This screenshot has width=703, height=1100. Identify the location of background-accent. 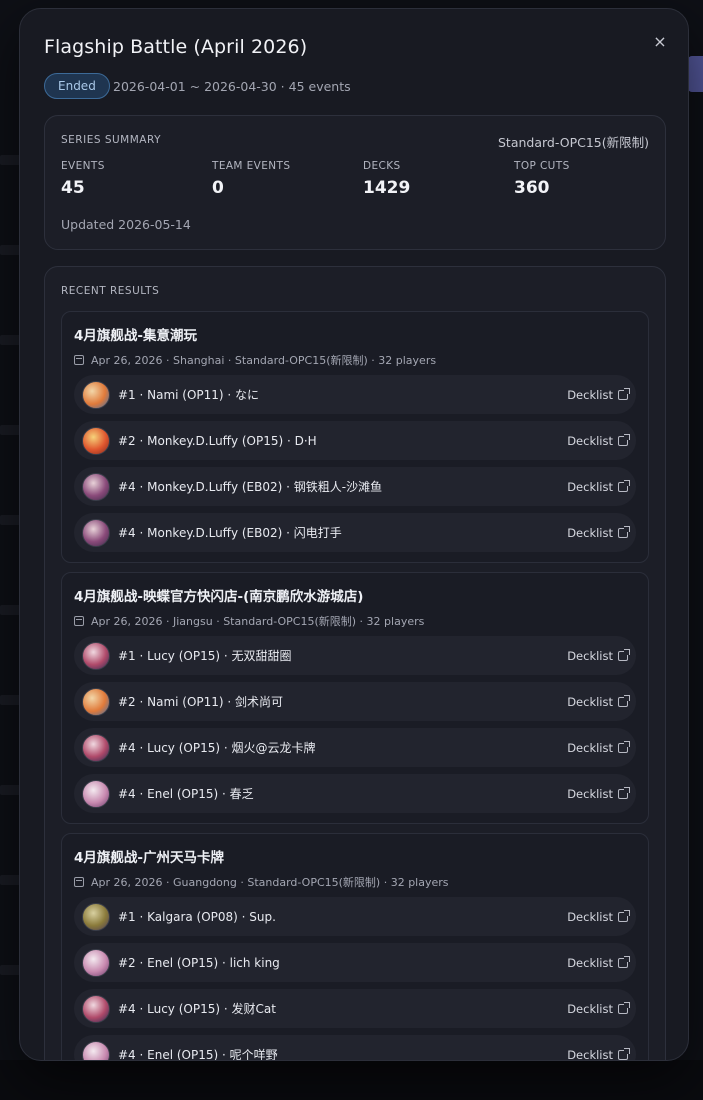
(695, 74).